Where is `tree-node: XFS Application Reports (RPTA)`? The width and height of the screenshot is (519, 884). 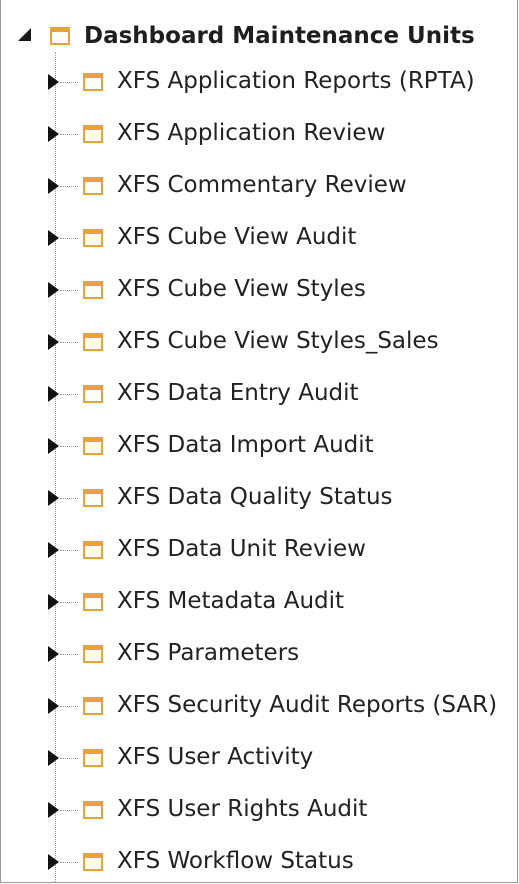 tree-node: XFS Application Reports (RPTA) is located at coordinates (259, 82).